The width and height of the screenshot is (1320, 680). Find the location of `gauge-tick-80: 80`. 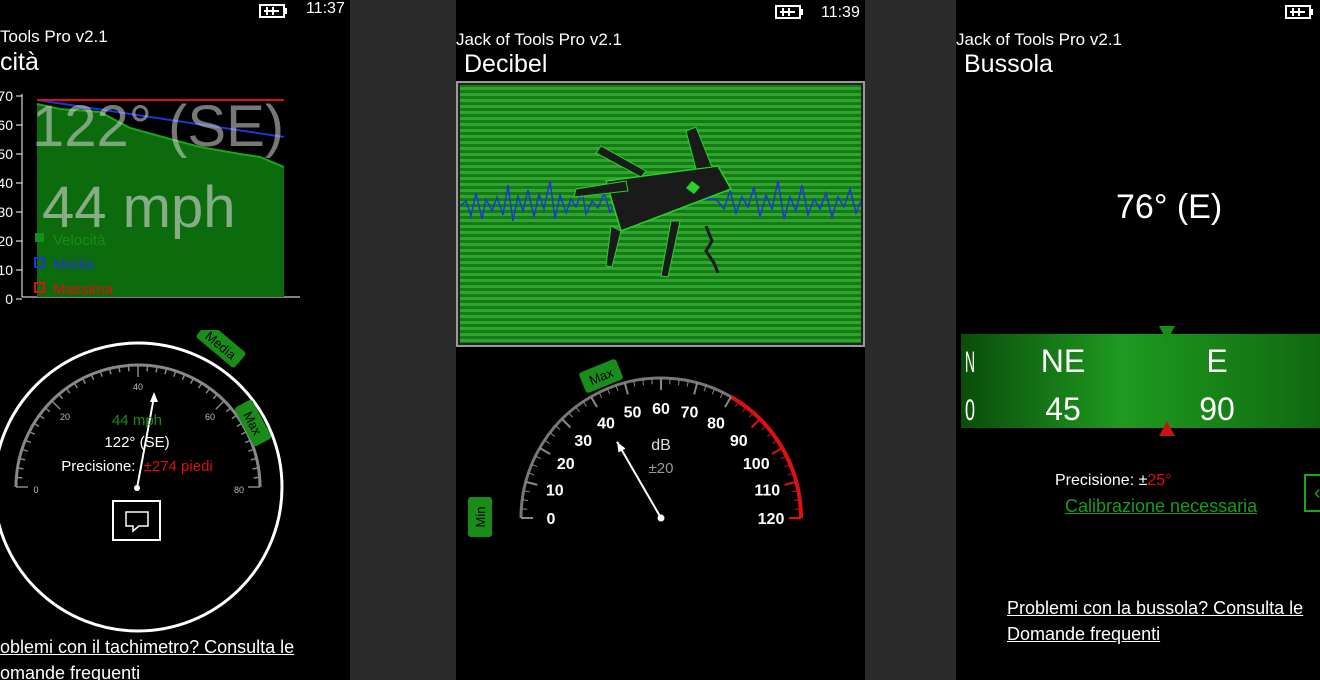

gauge-tick-80: 80 is located at coordinates (239, 490).